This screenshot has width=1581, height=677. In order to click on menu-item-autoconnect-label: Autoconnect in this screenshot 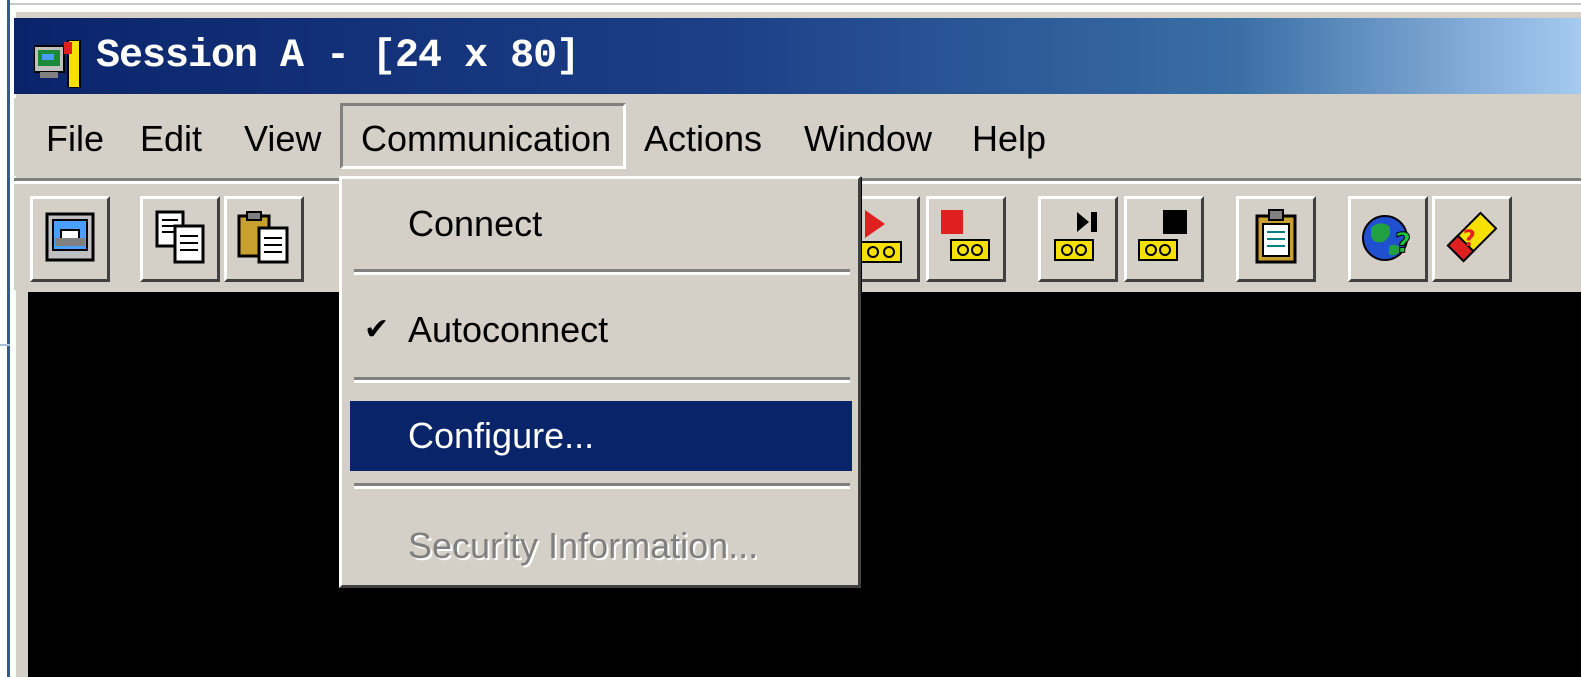, I will do `click(508, 329)`.